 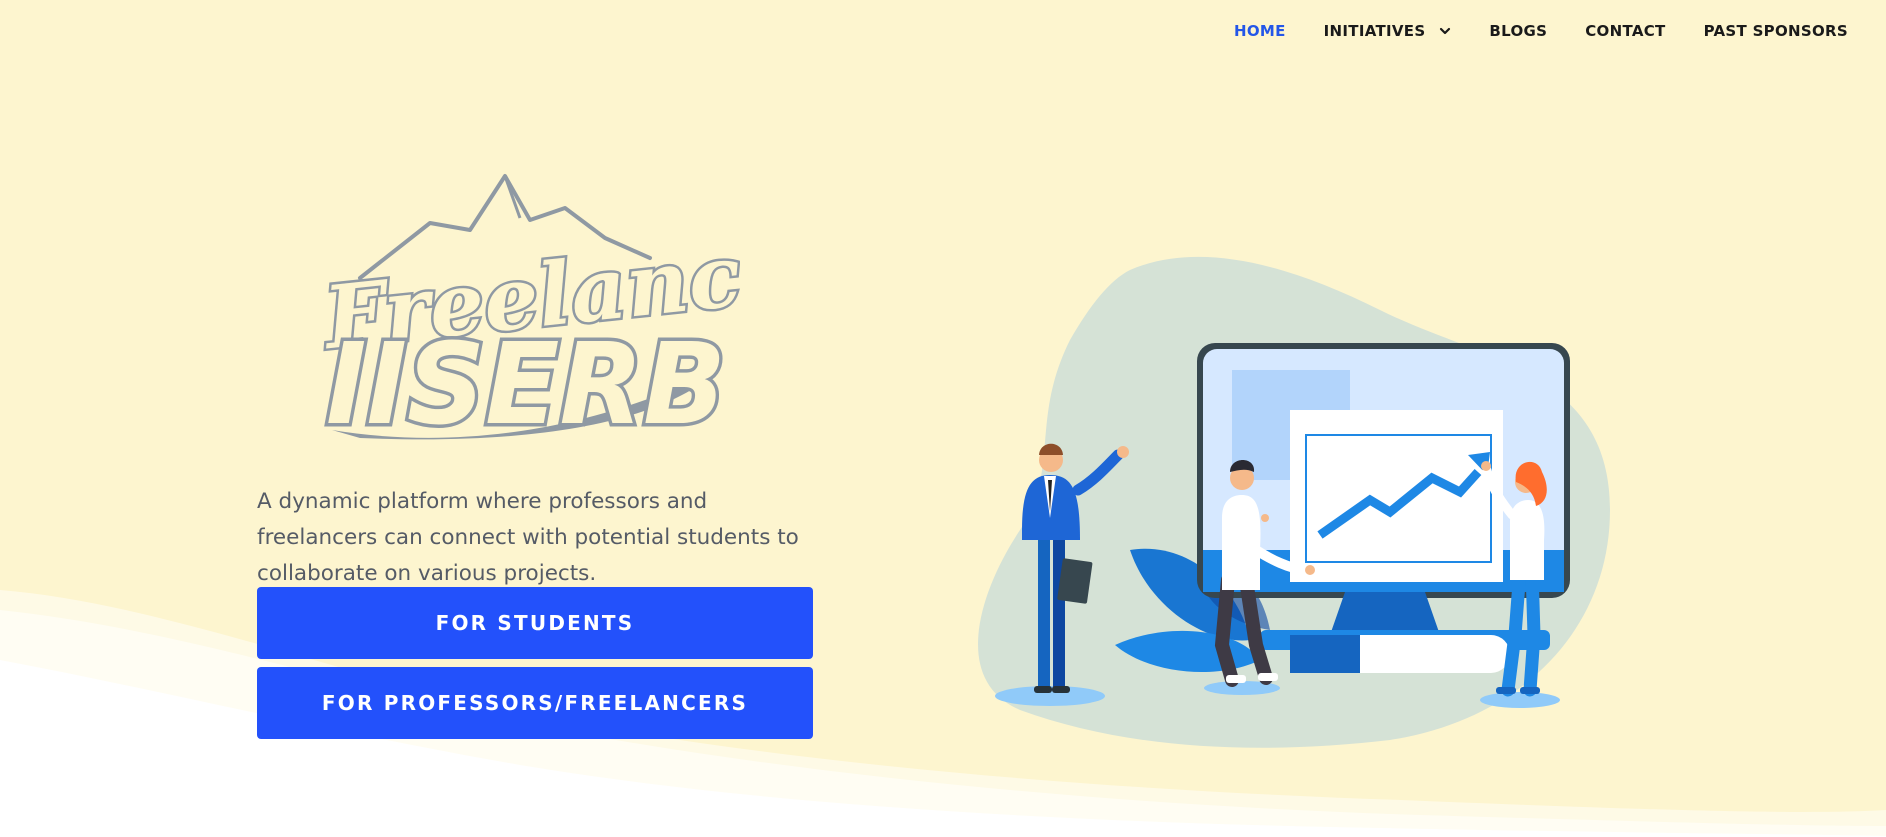 I want to click on for-students-button: FOR STUDENTS, so click(x=535, y=623).